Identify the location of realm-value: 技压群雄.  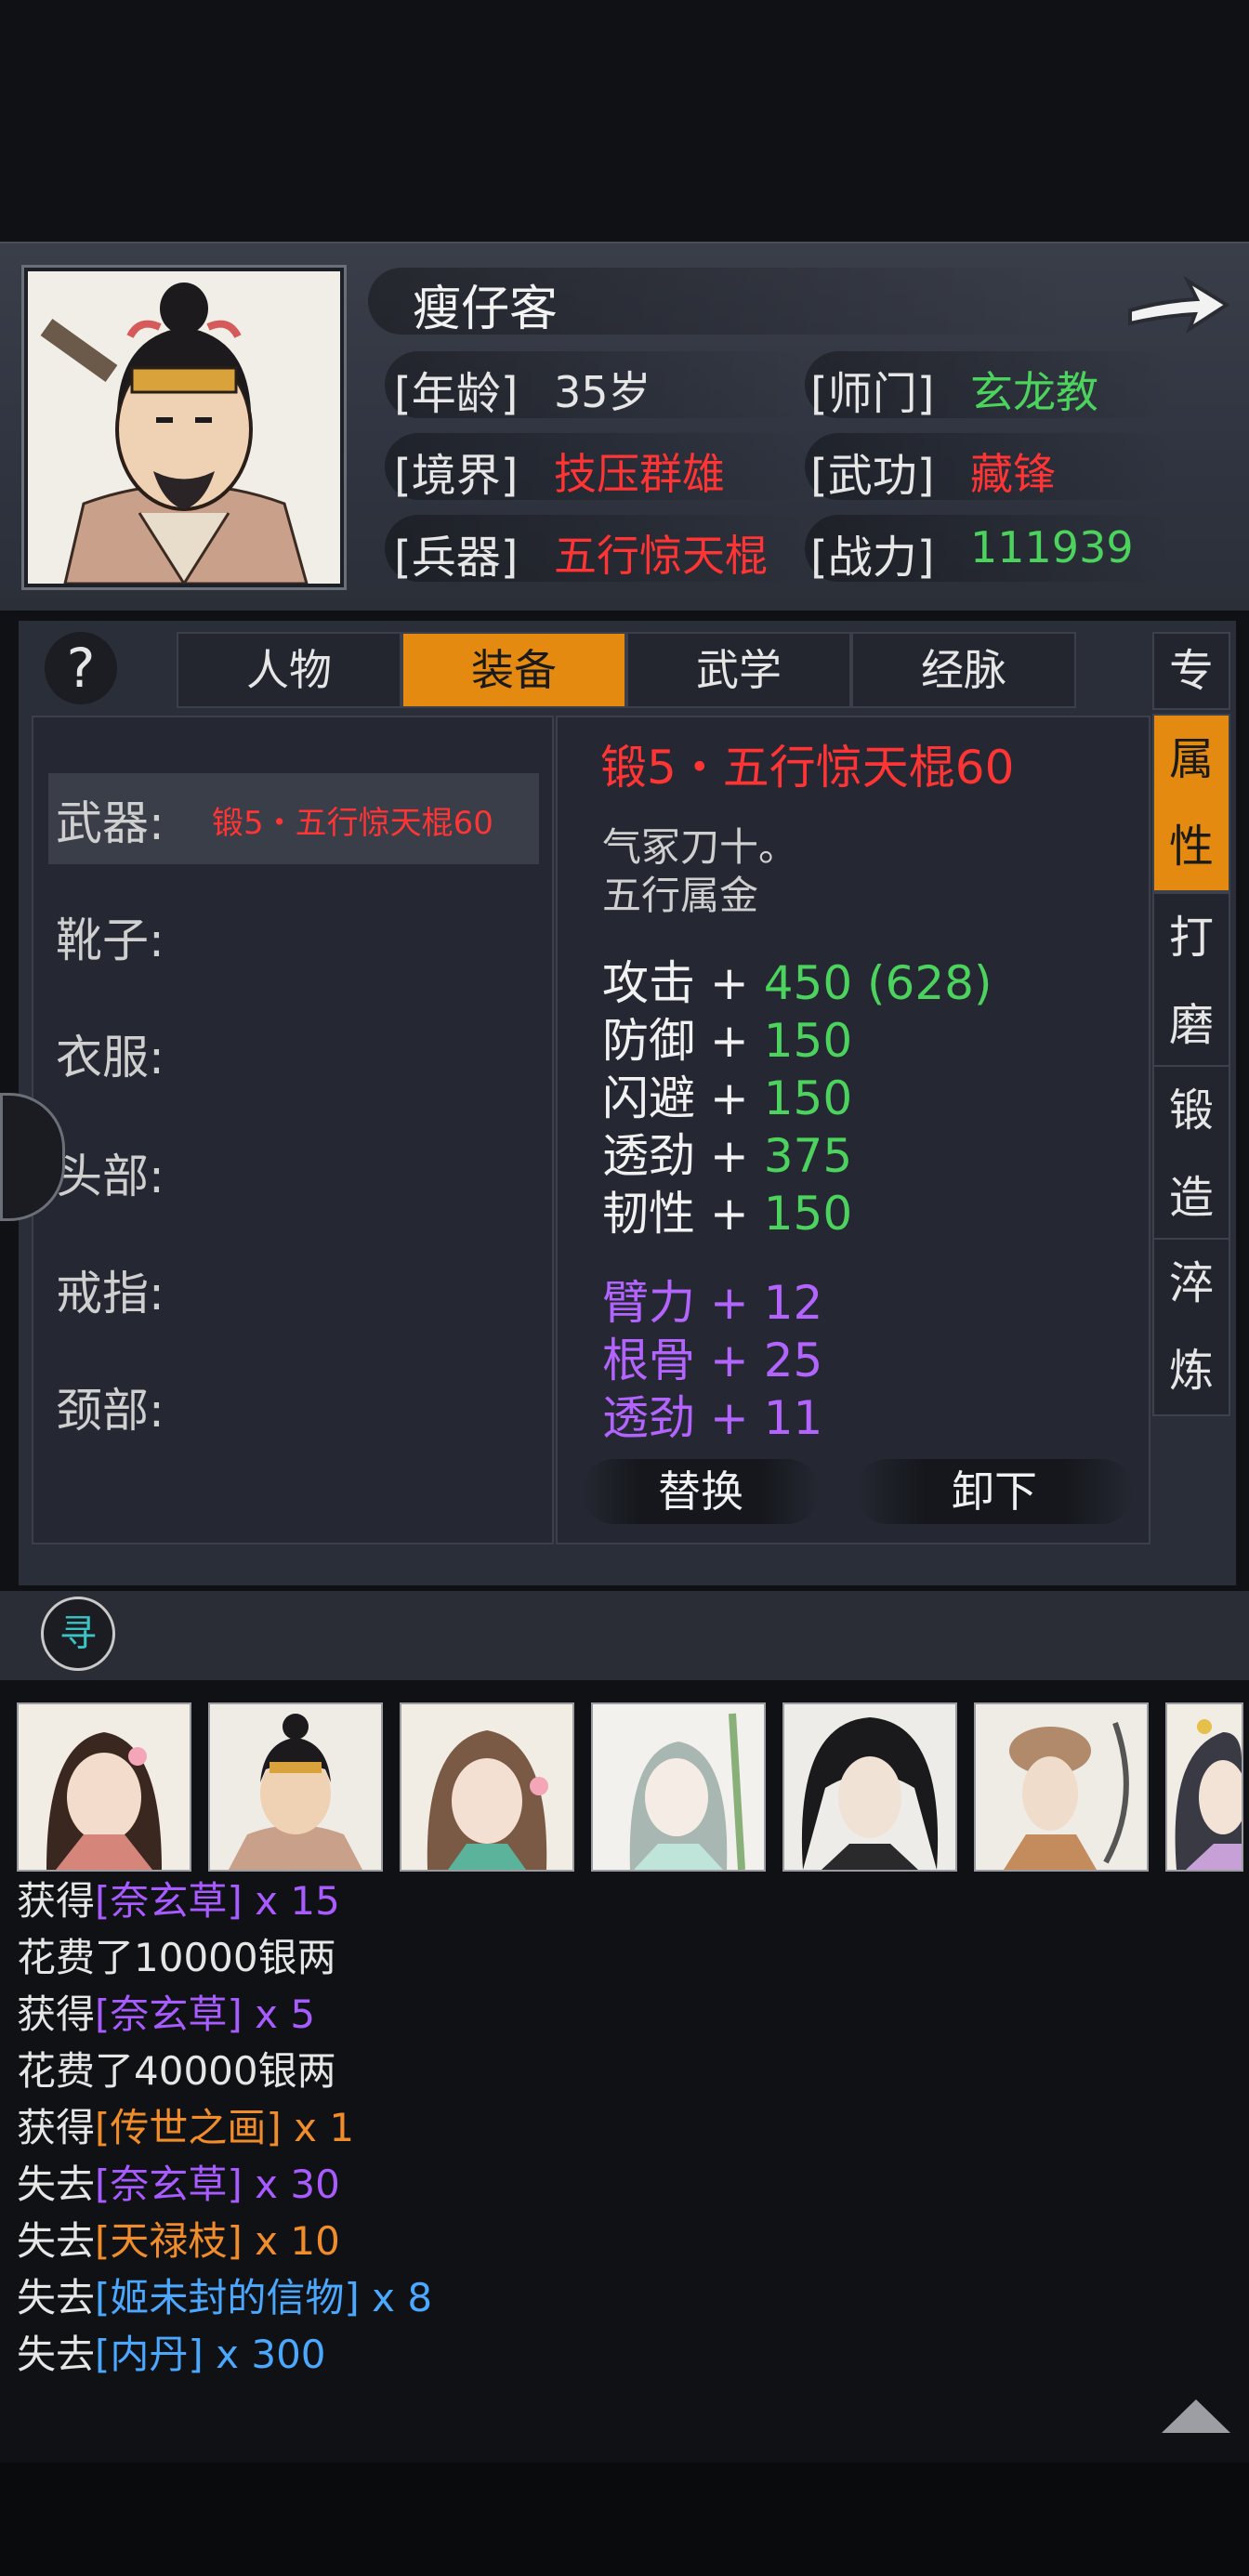
(639, 474).